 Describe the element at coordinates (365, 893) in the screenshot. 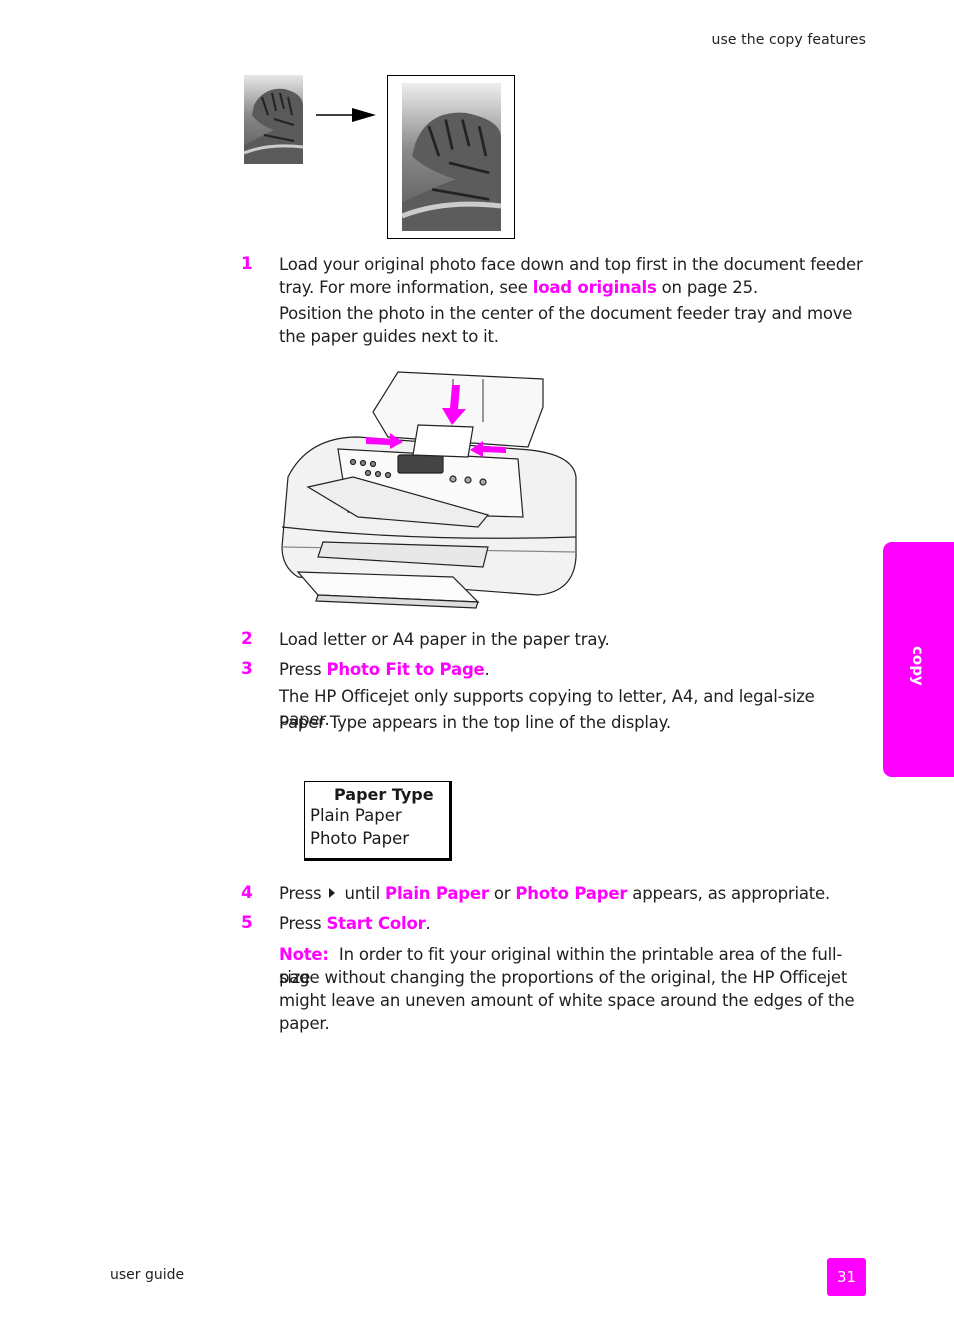

I see `step-4-until: until` at that location.